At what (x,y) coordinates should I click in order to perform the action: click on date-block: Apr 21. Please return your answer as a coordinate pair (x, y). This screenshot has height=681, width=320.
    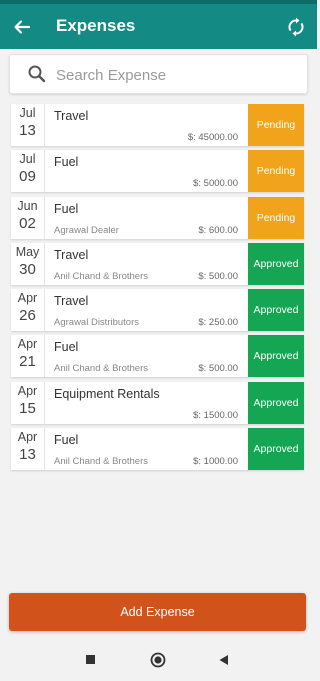
    Looking at the image, I should click on (28, 356).